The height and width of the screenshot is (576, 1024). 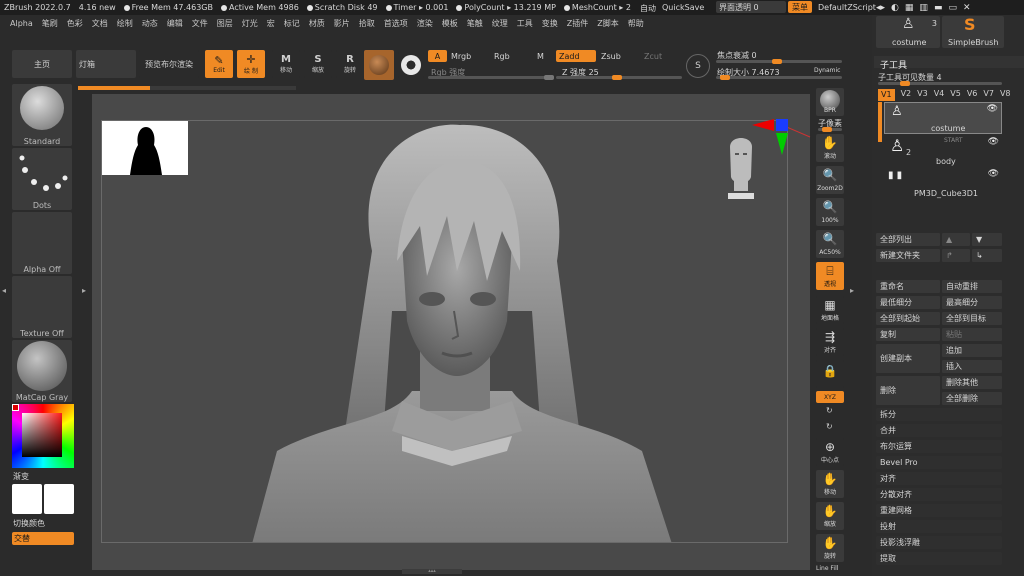 I want to click on tab-v8: V8, so click(x=1005, y=95).